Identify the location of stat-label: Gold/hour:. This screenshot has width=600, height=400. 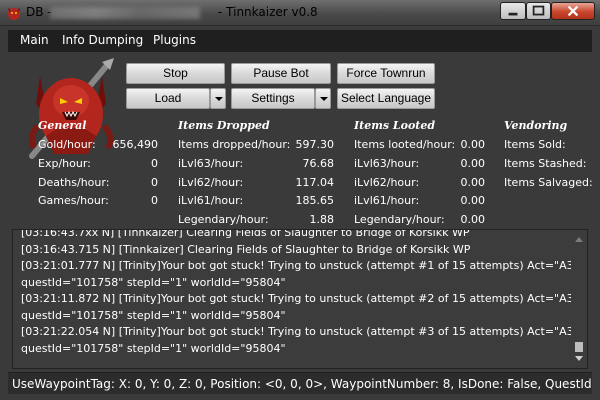
(67, 144).